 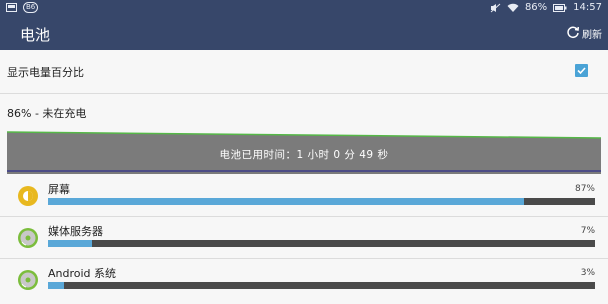 What do you see at coordinates (584, 189) in the screenshot?
I see `usage-item-percent: 87%` at bounding box center [584, 189].